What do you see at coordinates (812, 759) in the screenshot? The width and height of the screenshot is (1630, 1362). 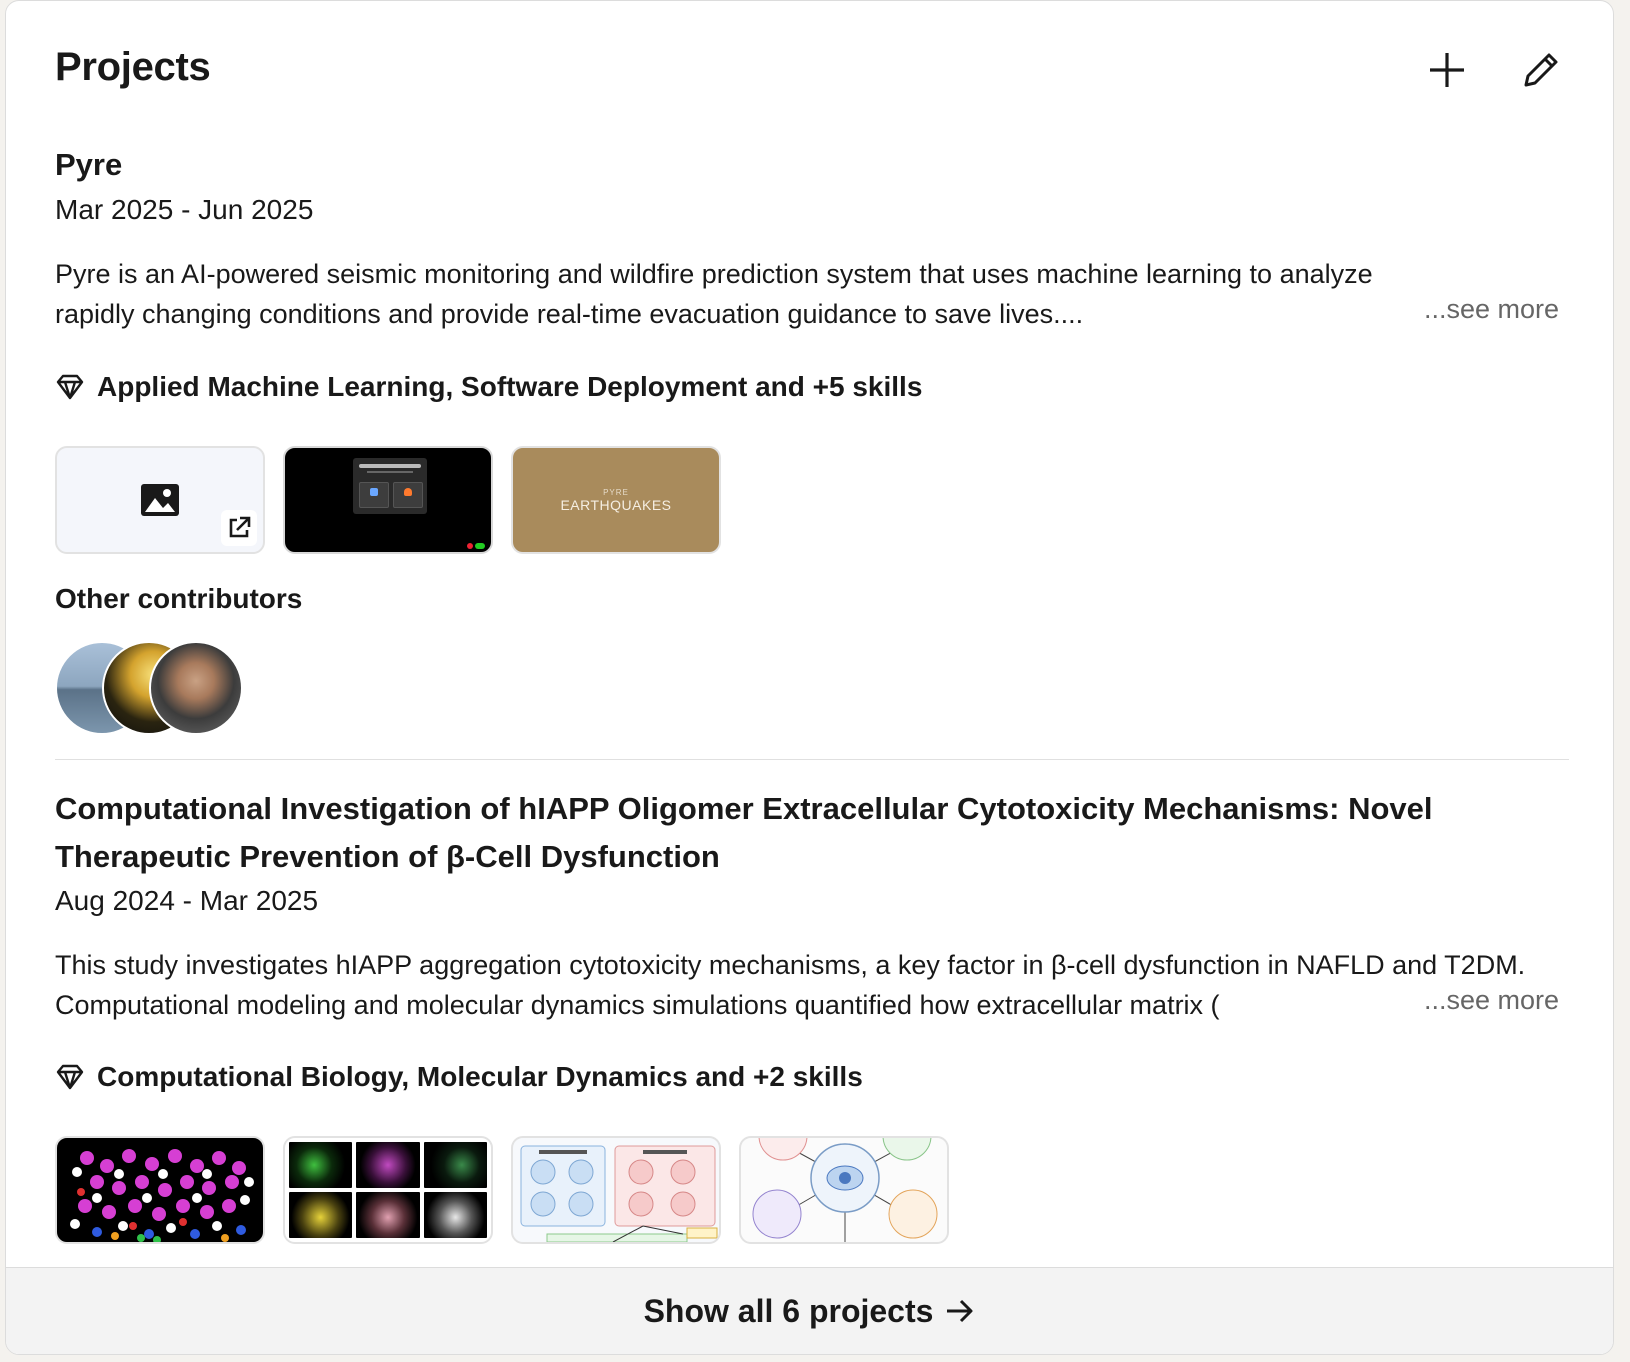 I see `divider` at bounding box center [812, 759].